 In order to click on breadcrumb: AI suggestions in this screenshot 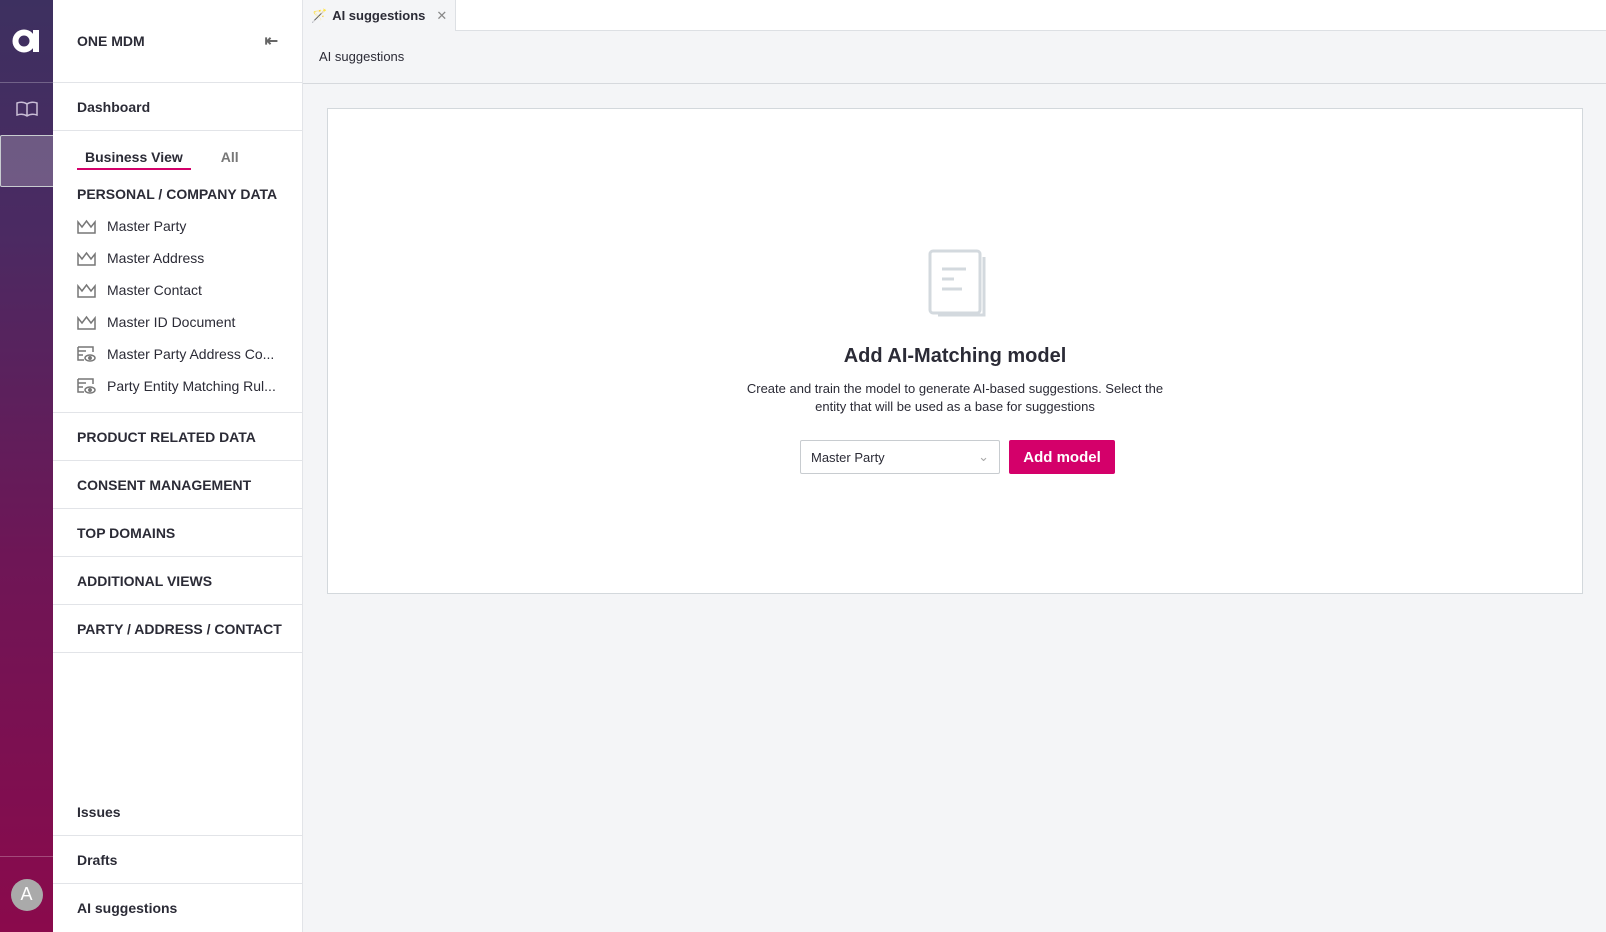, I will do `click(954, 57)`.